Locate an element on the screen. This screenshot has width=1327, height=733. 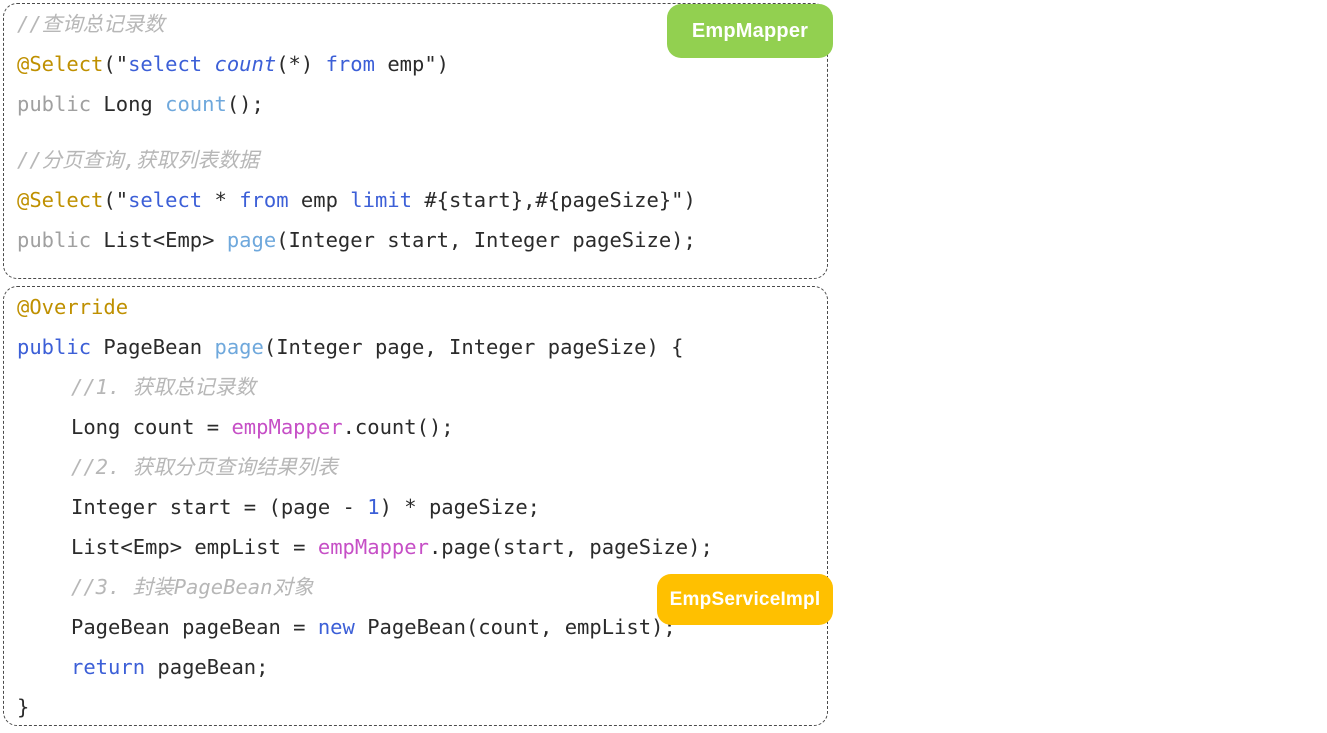
code-line: Integer start = (page - 1) * pageSize; is located at coordinates (419, 507).